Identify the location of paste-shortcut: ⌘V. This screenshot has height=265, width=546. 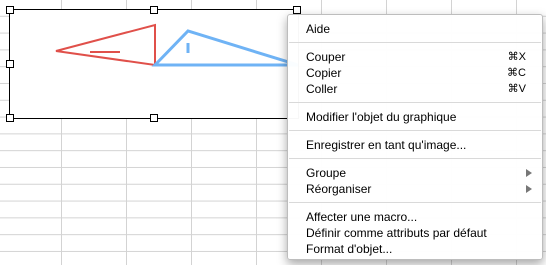
(516, 89).